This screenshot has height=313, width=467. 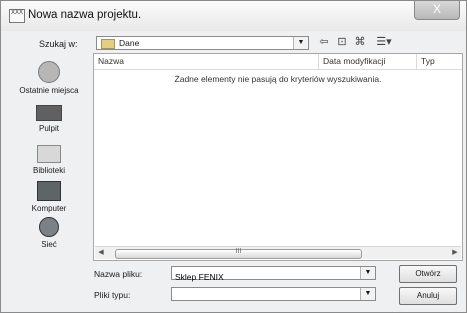 I want to click on file-name-field: ▼, so click(x=273, y=274).